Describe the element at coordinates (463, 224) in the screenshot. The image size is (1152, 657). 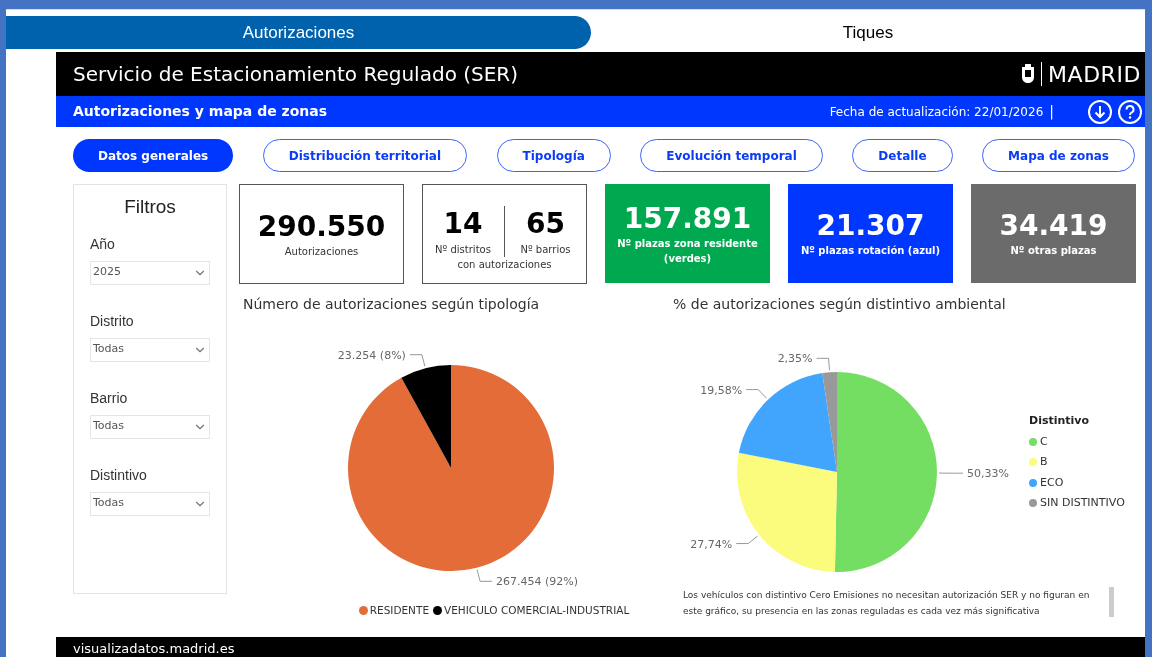
I see `kpi-value: 14` at that location.